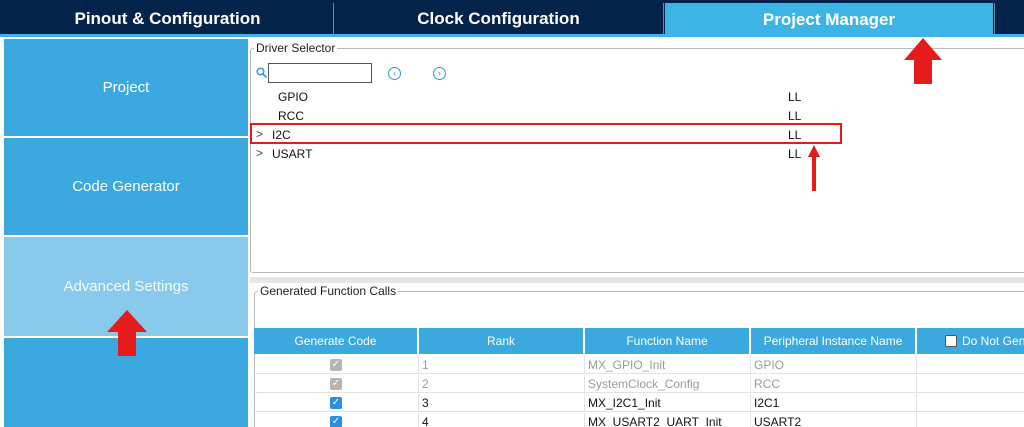  What do you see at coordinates (126, 286) in the screenshot?
I see `sidebar-item-label: Advanced Settings` at bounding box center [126, 286].